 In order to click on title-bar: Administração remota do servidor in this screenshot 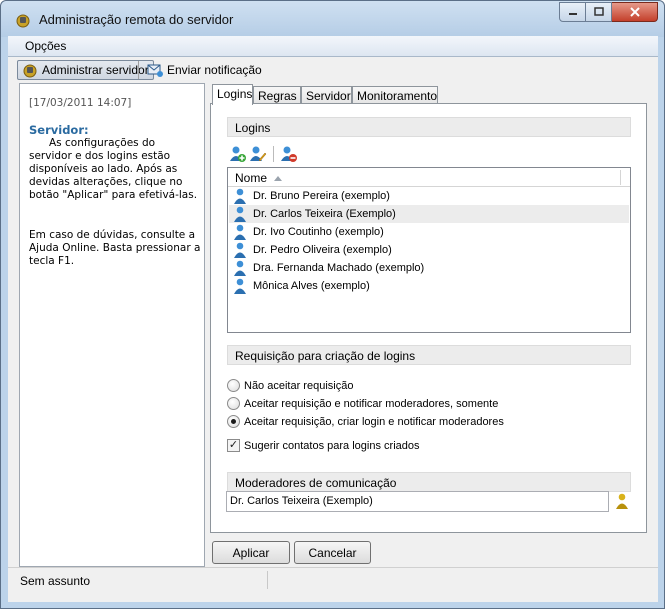, I will do `click(332, 19)`.